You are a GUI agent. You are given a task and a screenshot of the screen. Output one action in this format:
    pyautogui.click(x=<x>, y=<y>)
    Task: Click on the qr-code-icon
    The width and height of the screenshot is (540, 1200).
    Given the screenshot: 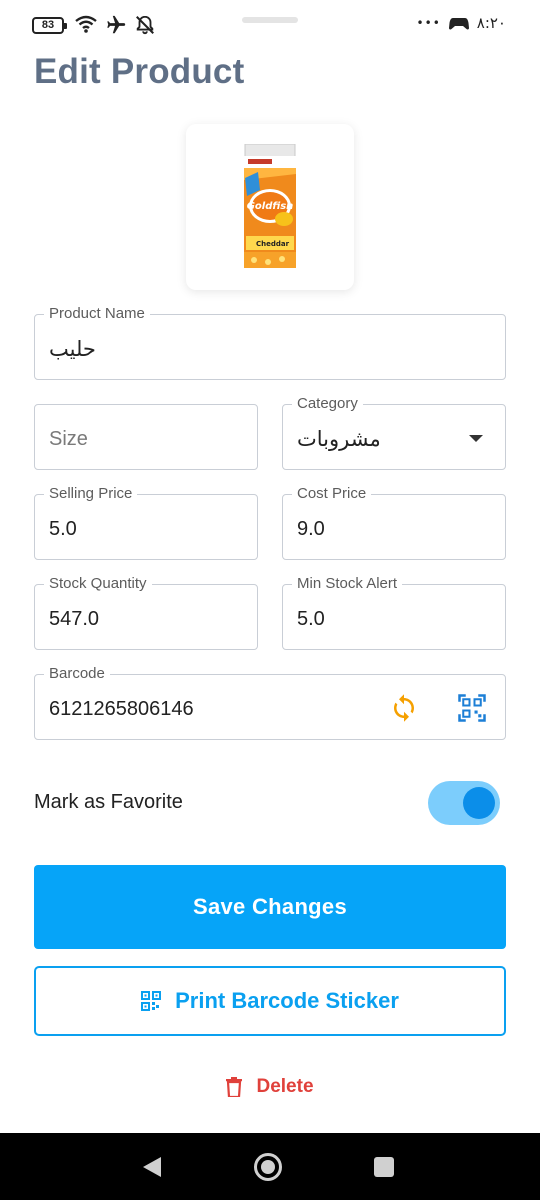 What is the action you would take?
    pyautogui.click(x=151, y=1001)
    